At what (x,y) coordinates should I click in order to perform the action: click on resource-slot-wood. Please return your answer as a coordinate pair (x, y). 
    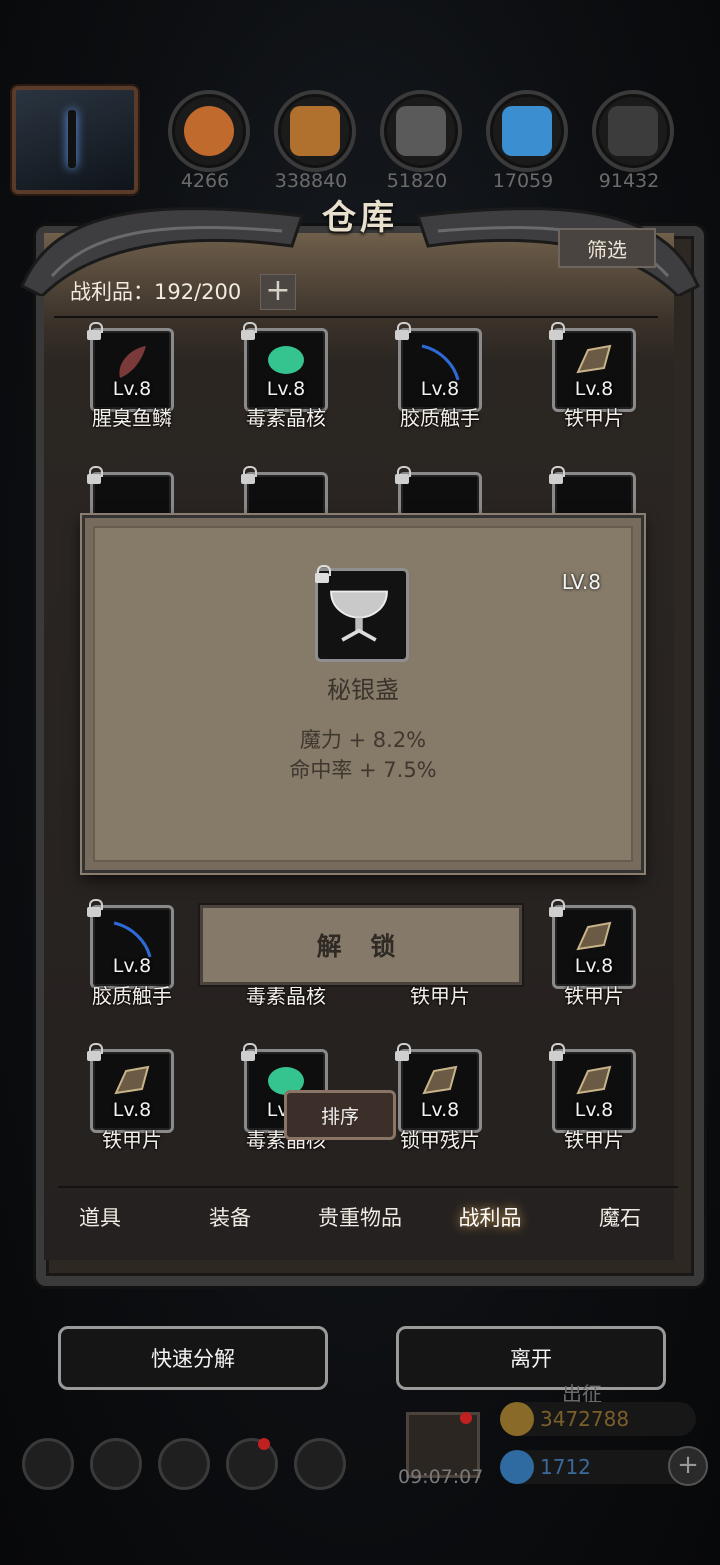
    Looking at the image, I should click on (315, 131).